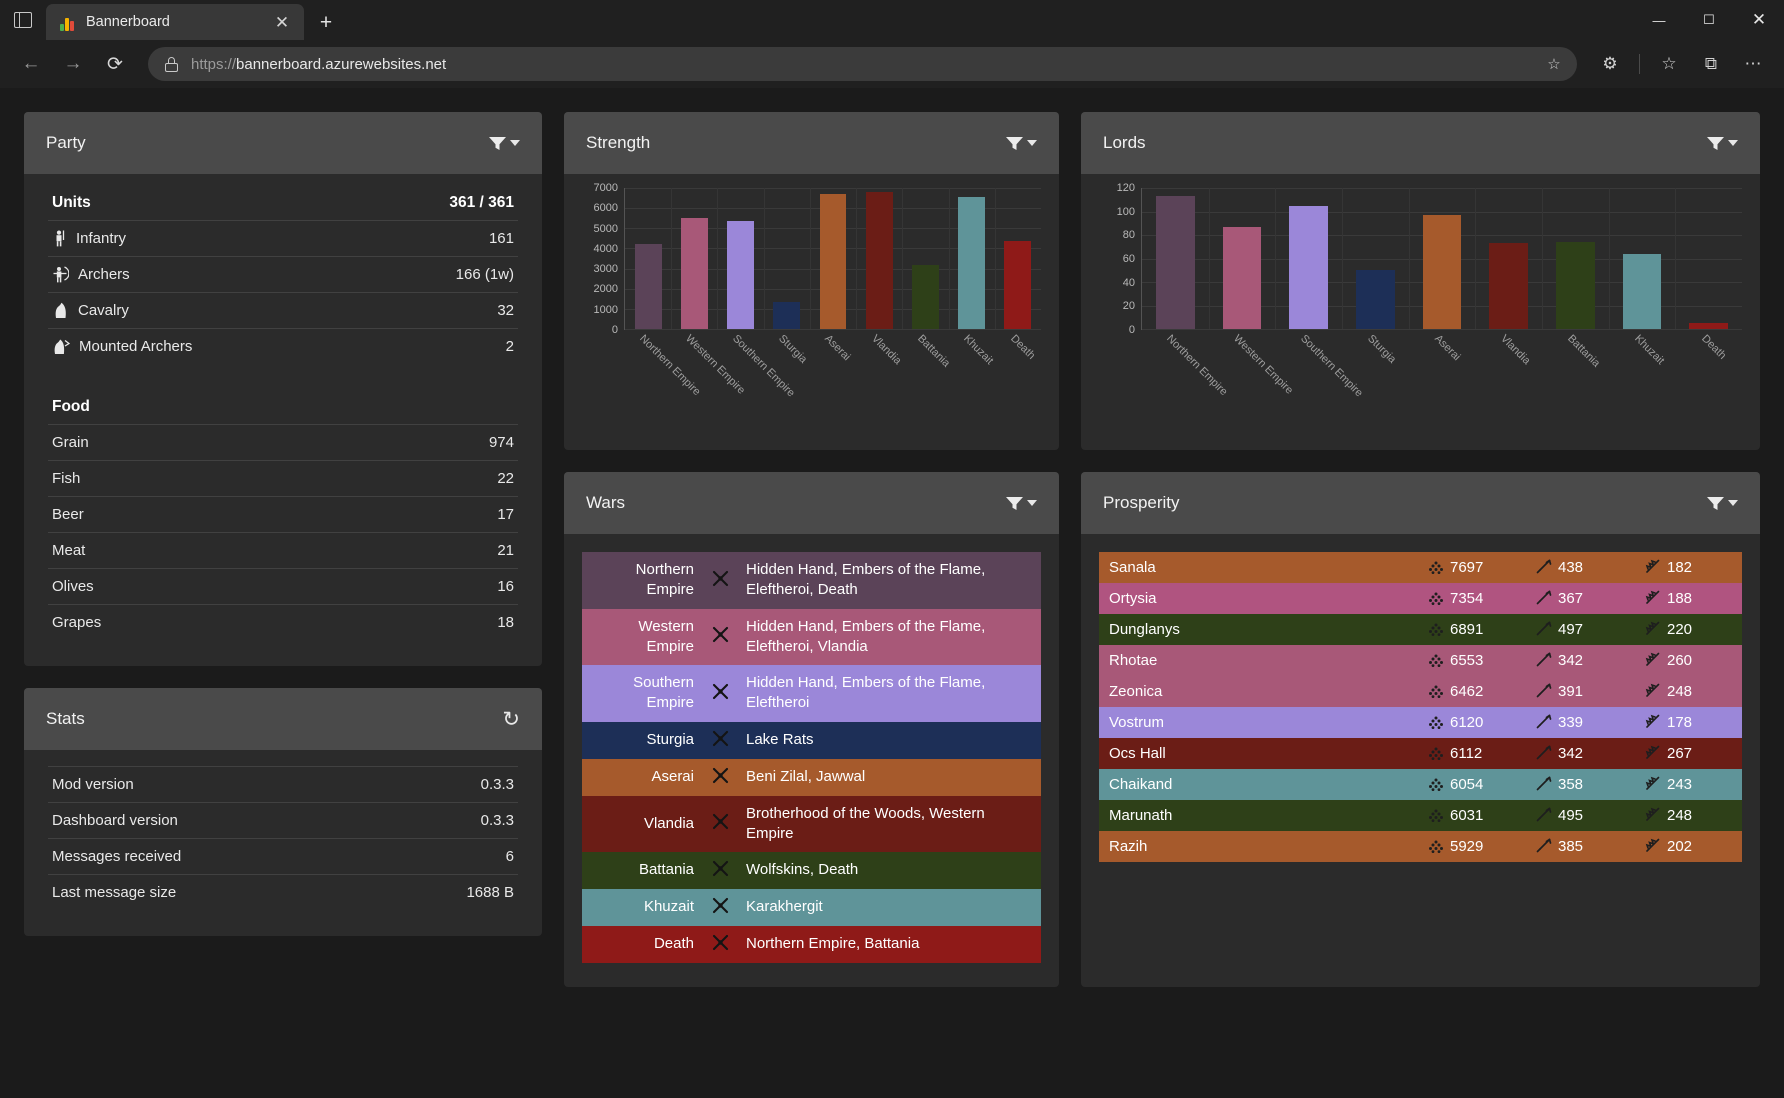 This screenshot has height=1098, width=1784. What do you see at coordinates (1652, 690) in the screenshot?
I see `wheat-icon` at bounding box center [1652, 690].